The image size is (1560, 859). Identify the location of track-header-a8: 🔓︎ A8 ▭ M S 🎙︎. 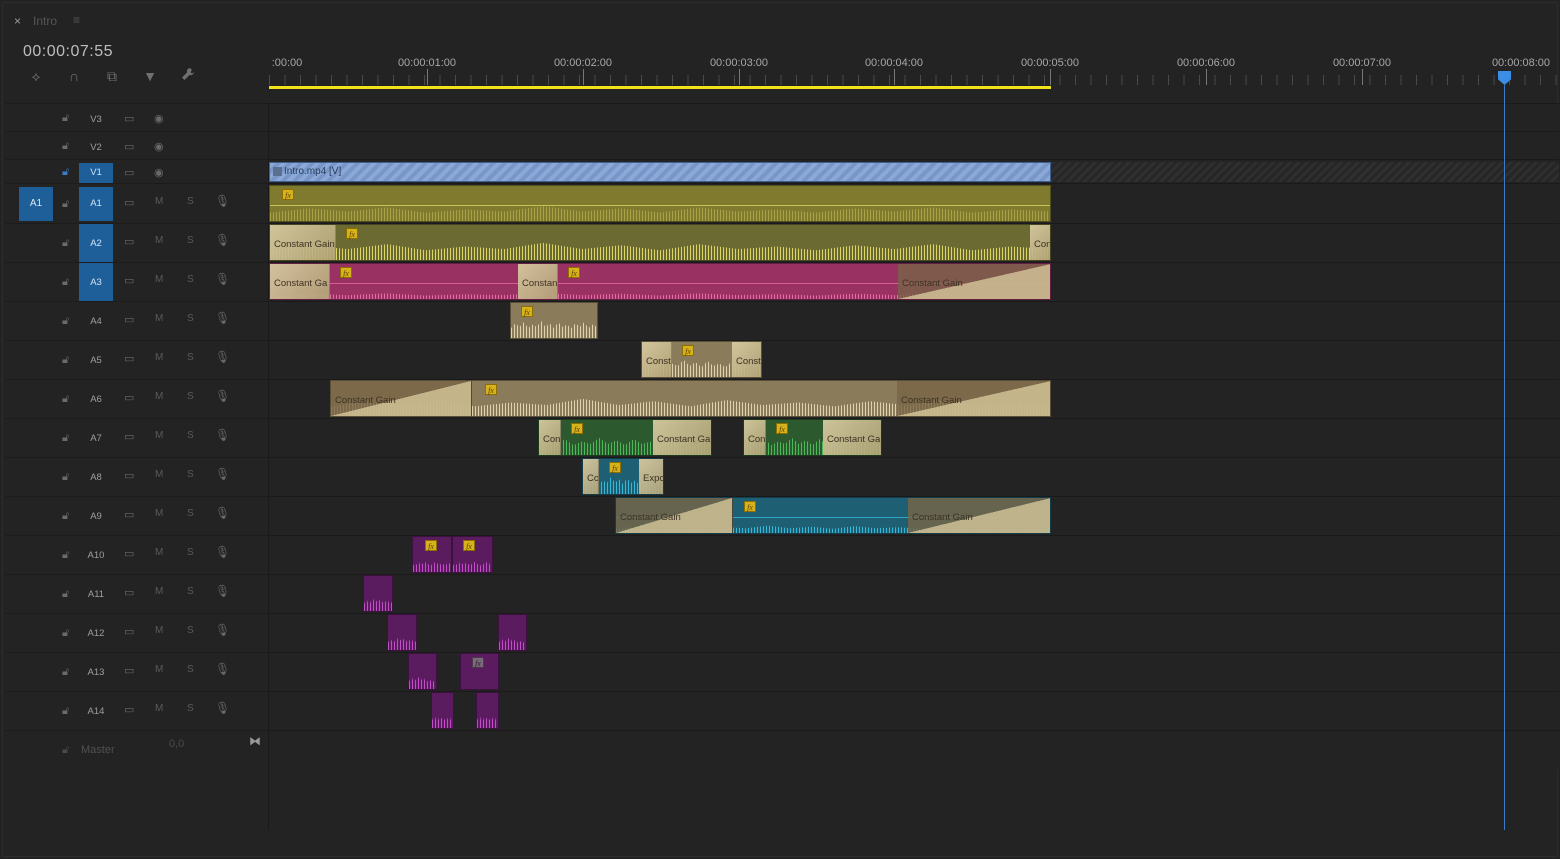
(137, 476).